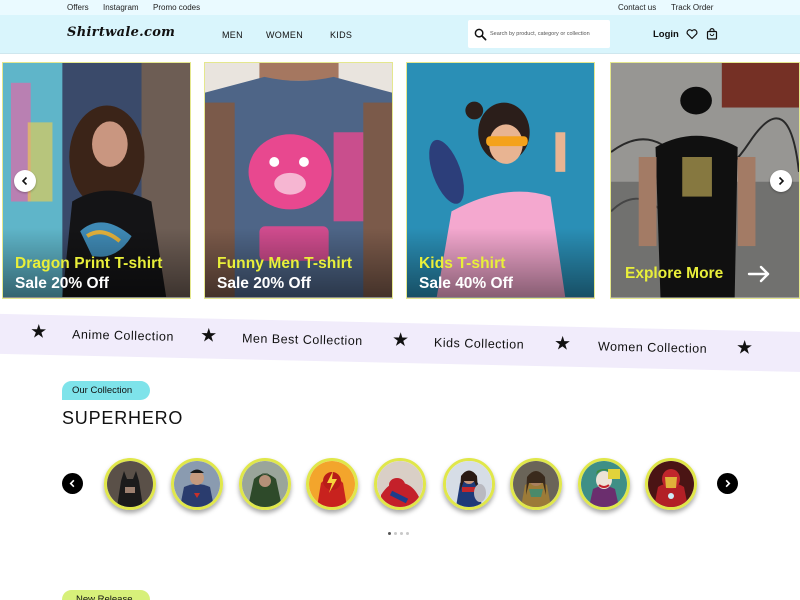 This screenshot has height=600, width=800. I want to click on collection-prev-button, so click(72, 483).